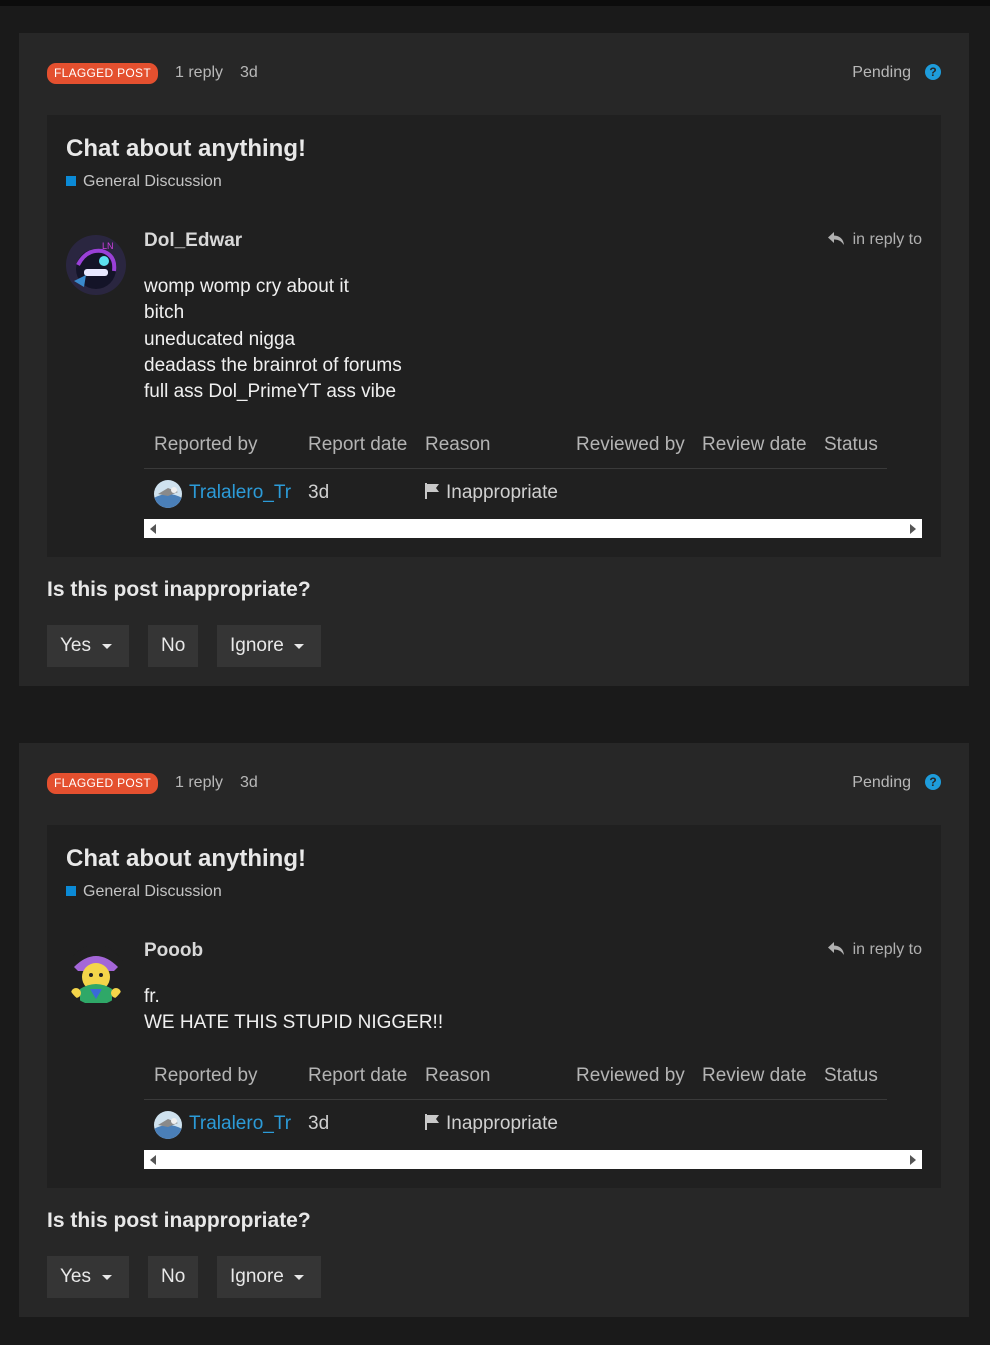 Image resolution: width=990 pixels, height=1345 pixels. Describe the element at coordinates (270, 392) in the screenshot. I see `post-body-line: full ass Dol_PrimeYT ass vibe` at that location.